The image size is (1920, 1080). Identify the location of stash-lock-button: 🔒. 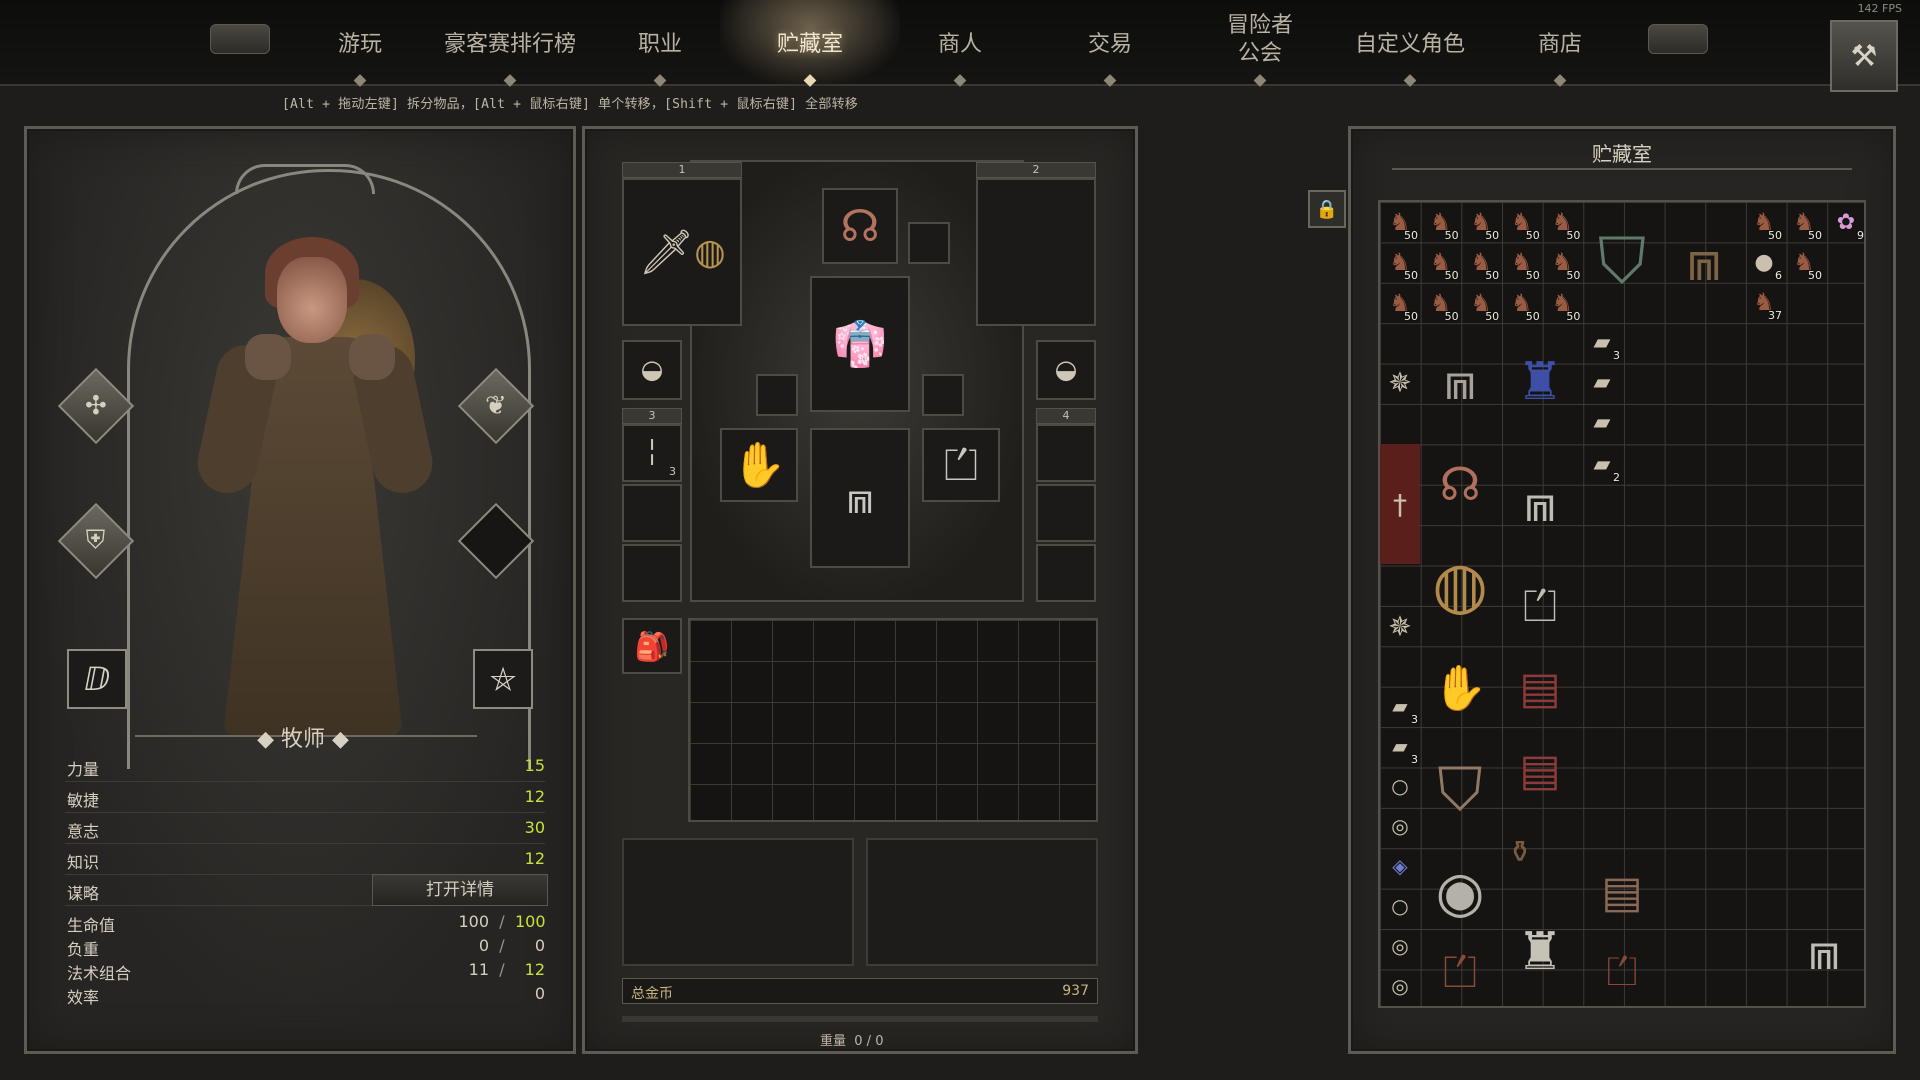
(1327, 209).